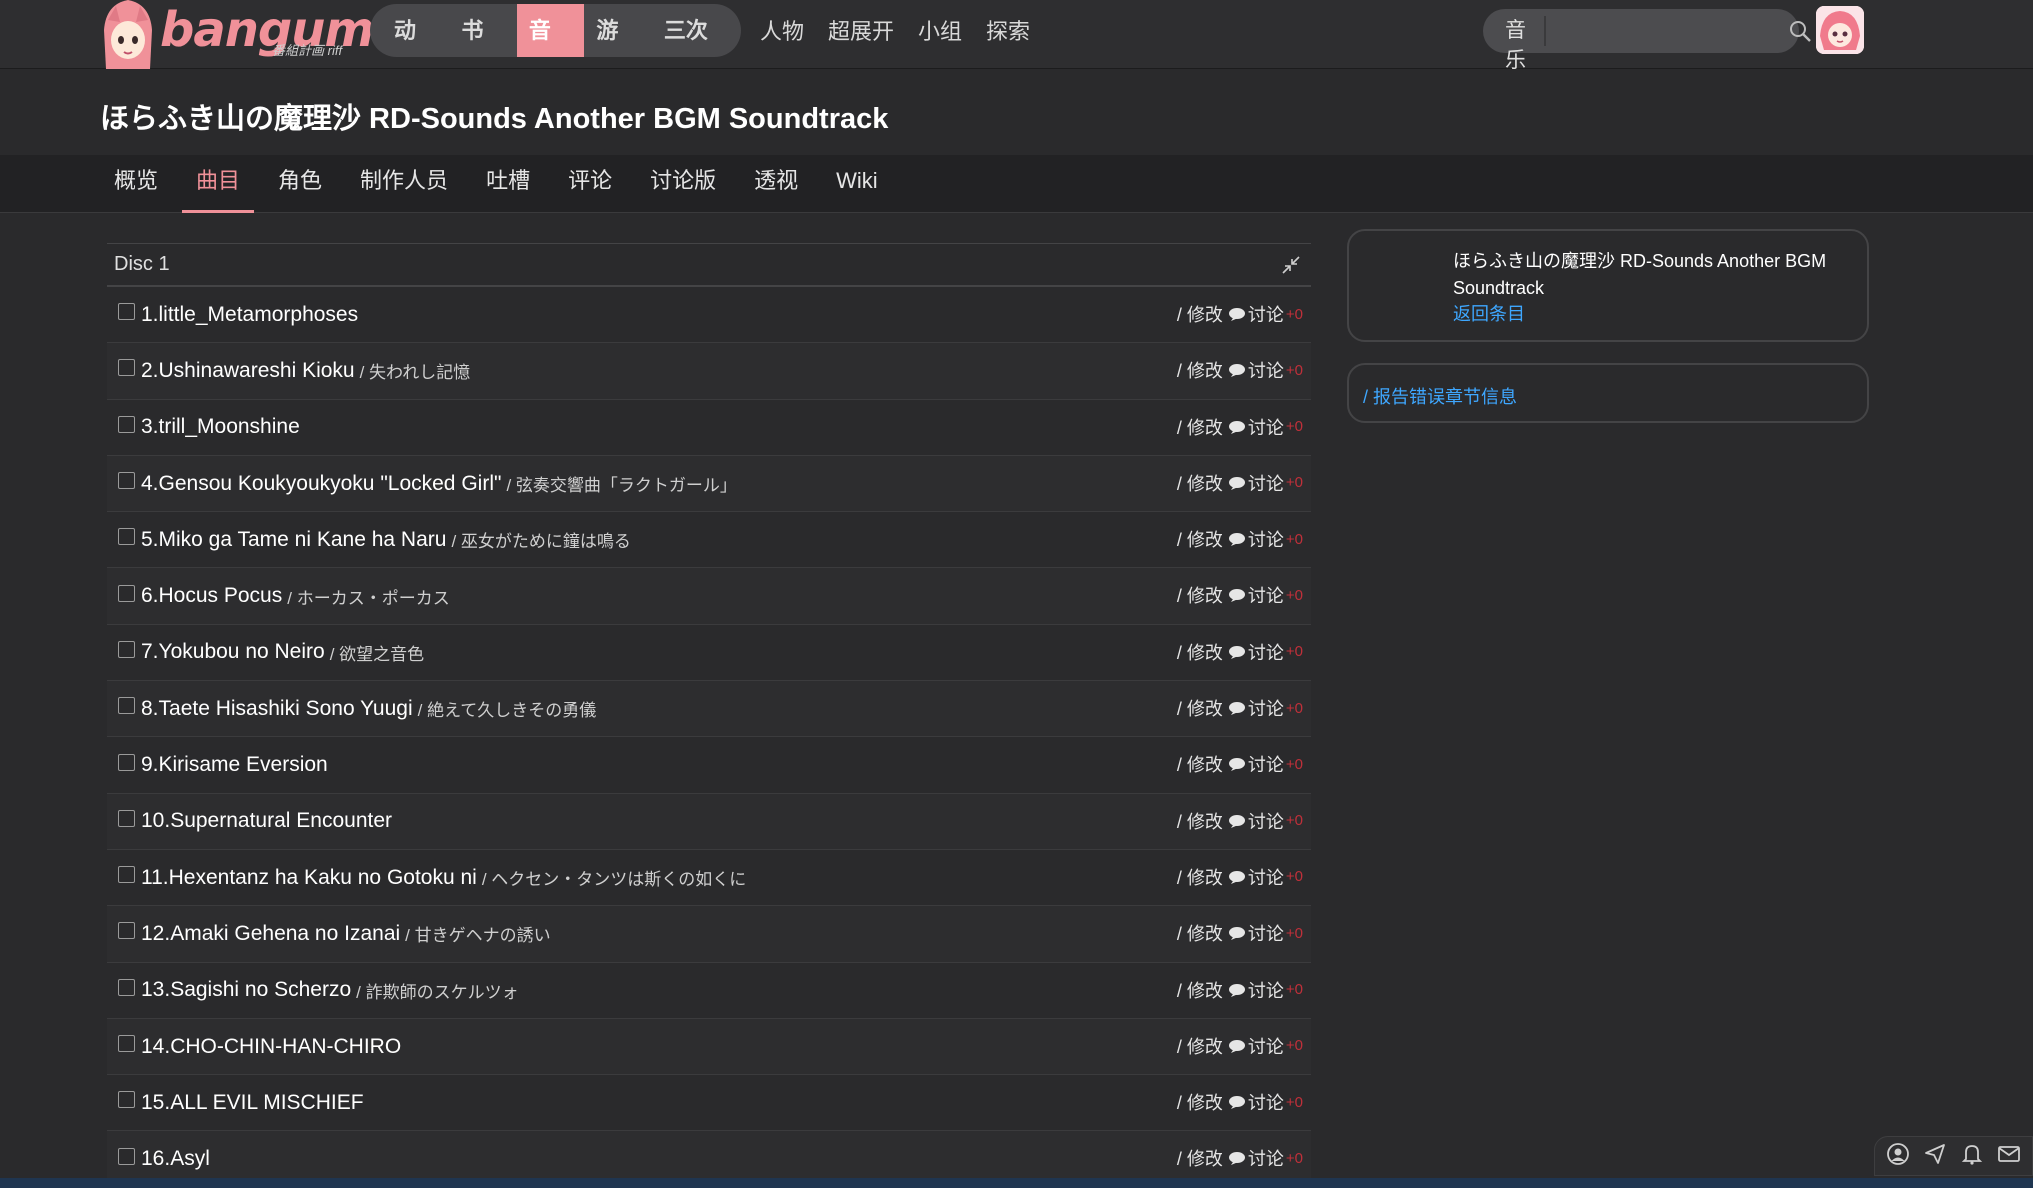 The width and height of the screenshot is (2033, 1188). What do you see at coordinates (2009, 1156) in the screenshot?
I see `mail-icon` at bounding box center [2009, 1156].